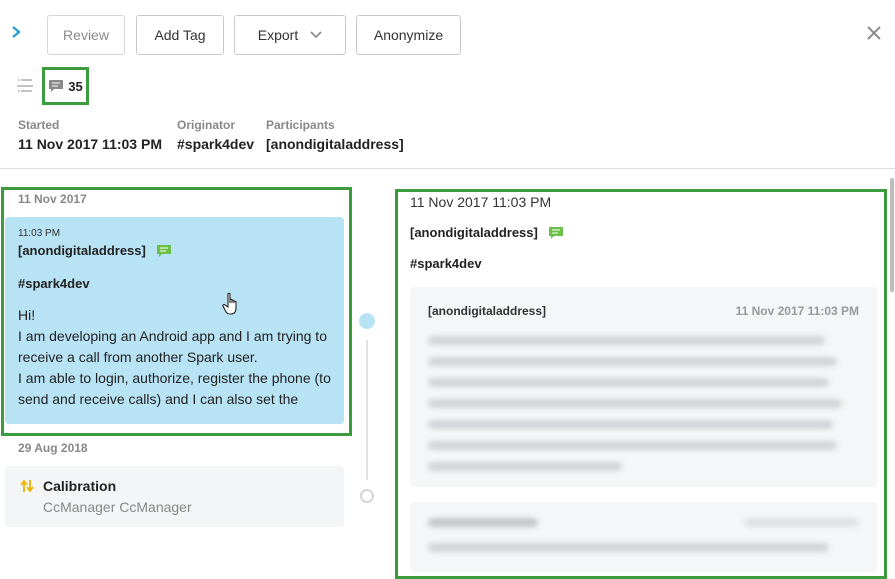 Image resolution: width=895 pixels, height=579 pixels. I want to click on originator-label: Originator, so click(206, 125).